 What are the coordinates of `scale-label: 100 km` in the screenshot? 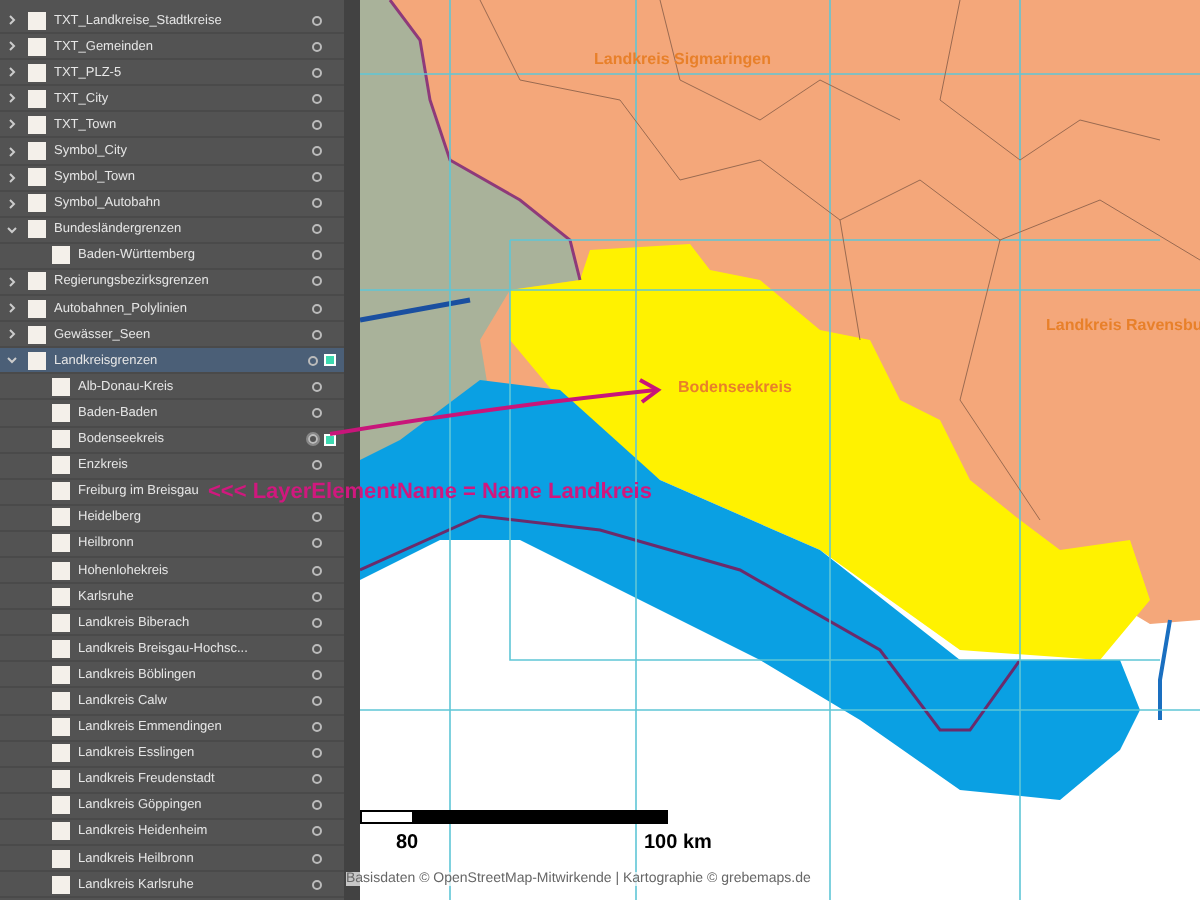 It's located at (678, 843).